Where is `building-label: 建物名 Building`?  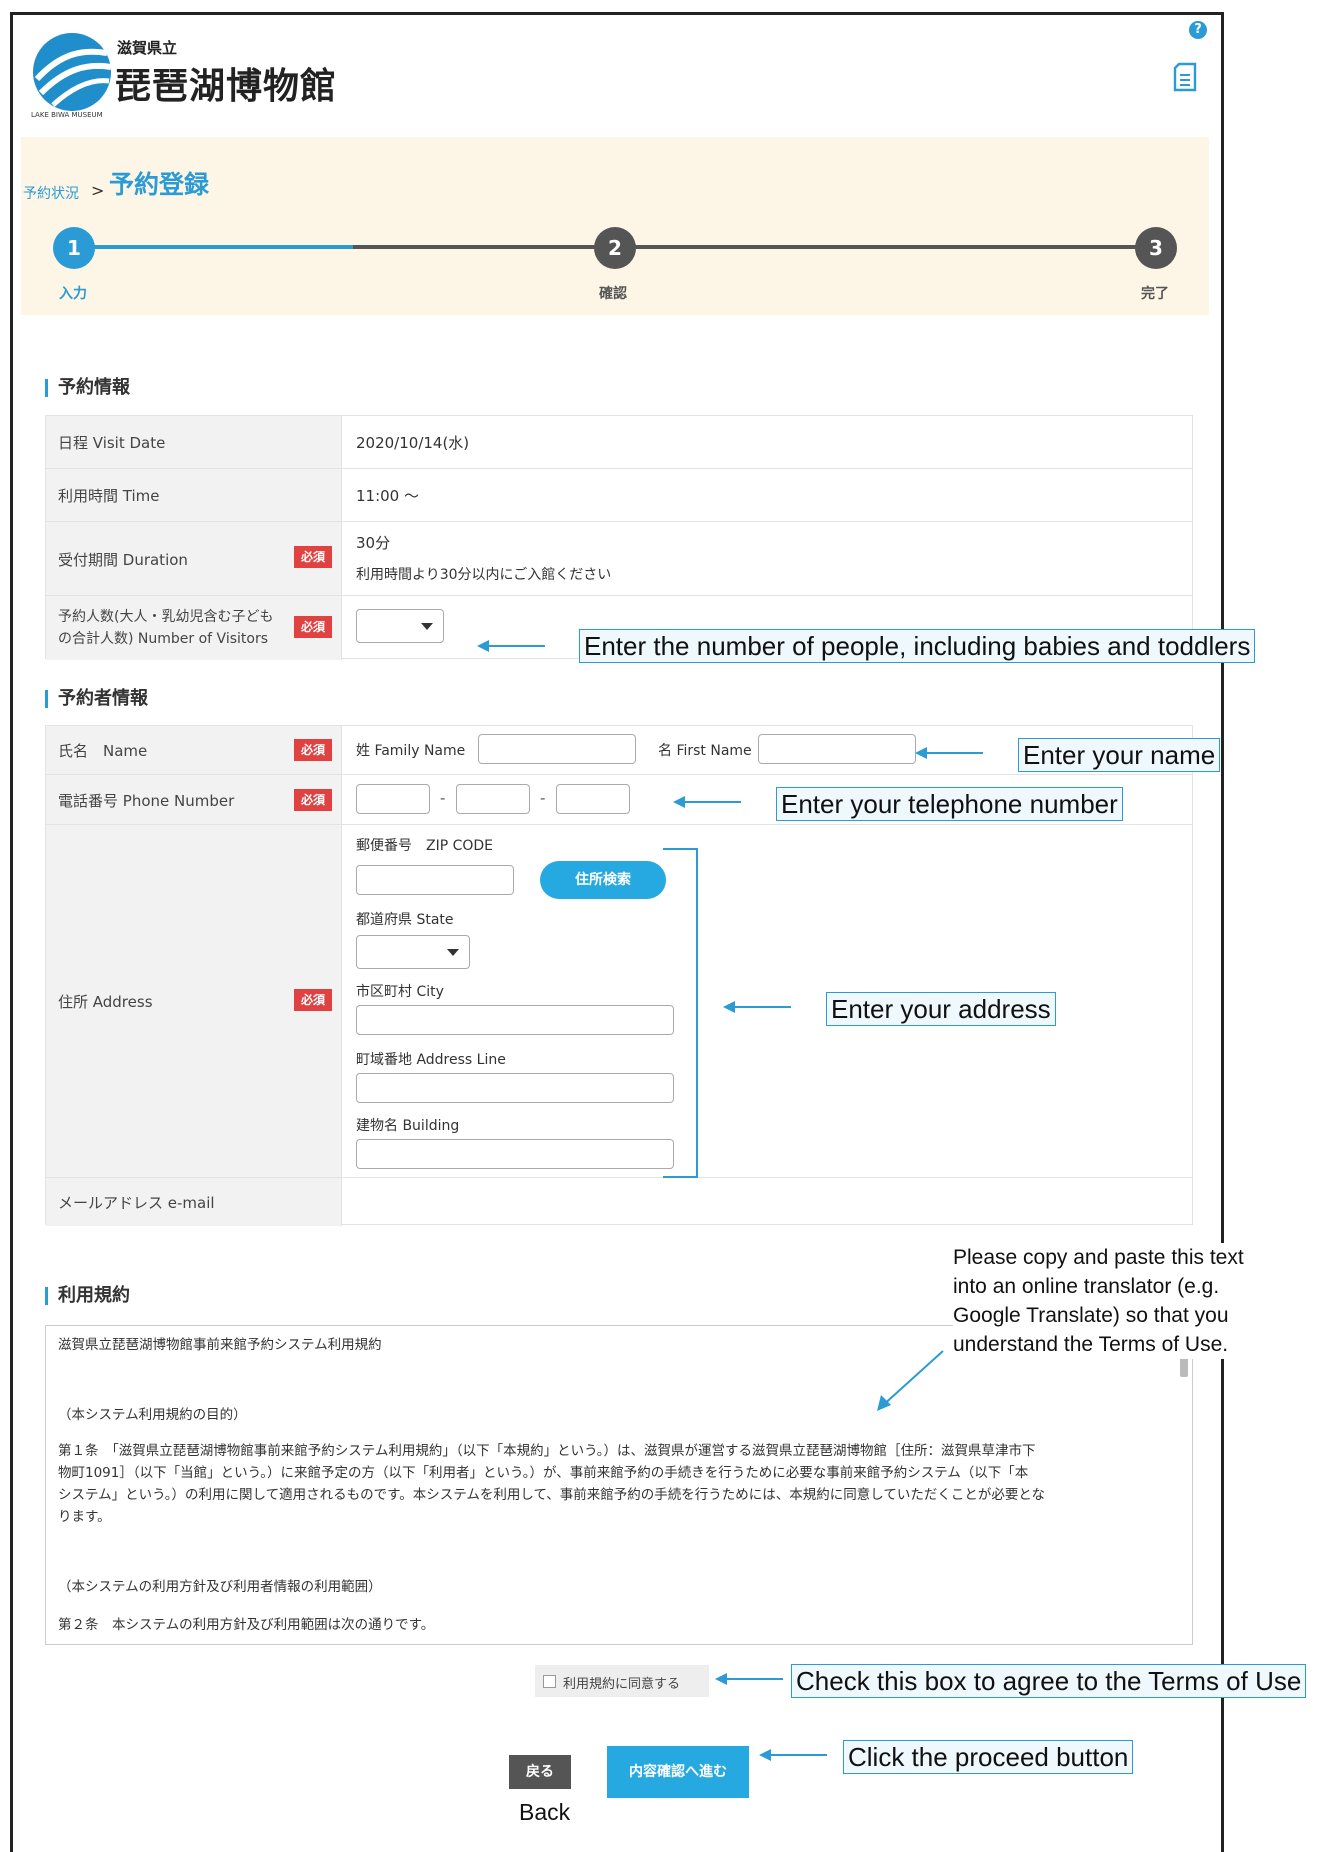
building-label: 建物名 Building is located at coordinates (408, 1126).